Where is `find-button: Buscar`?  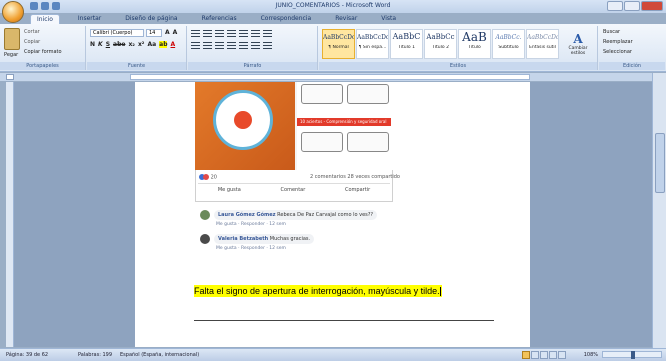
find-button: Buscar is located at coordinates (611, 32).